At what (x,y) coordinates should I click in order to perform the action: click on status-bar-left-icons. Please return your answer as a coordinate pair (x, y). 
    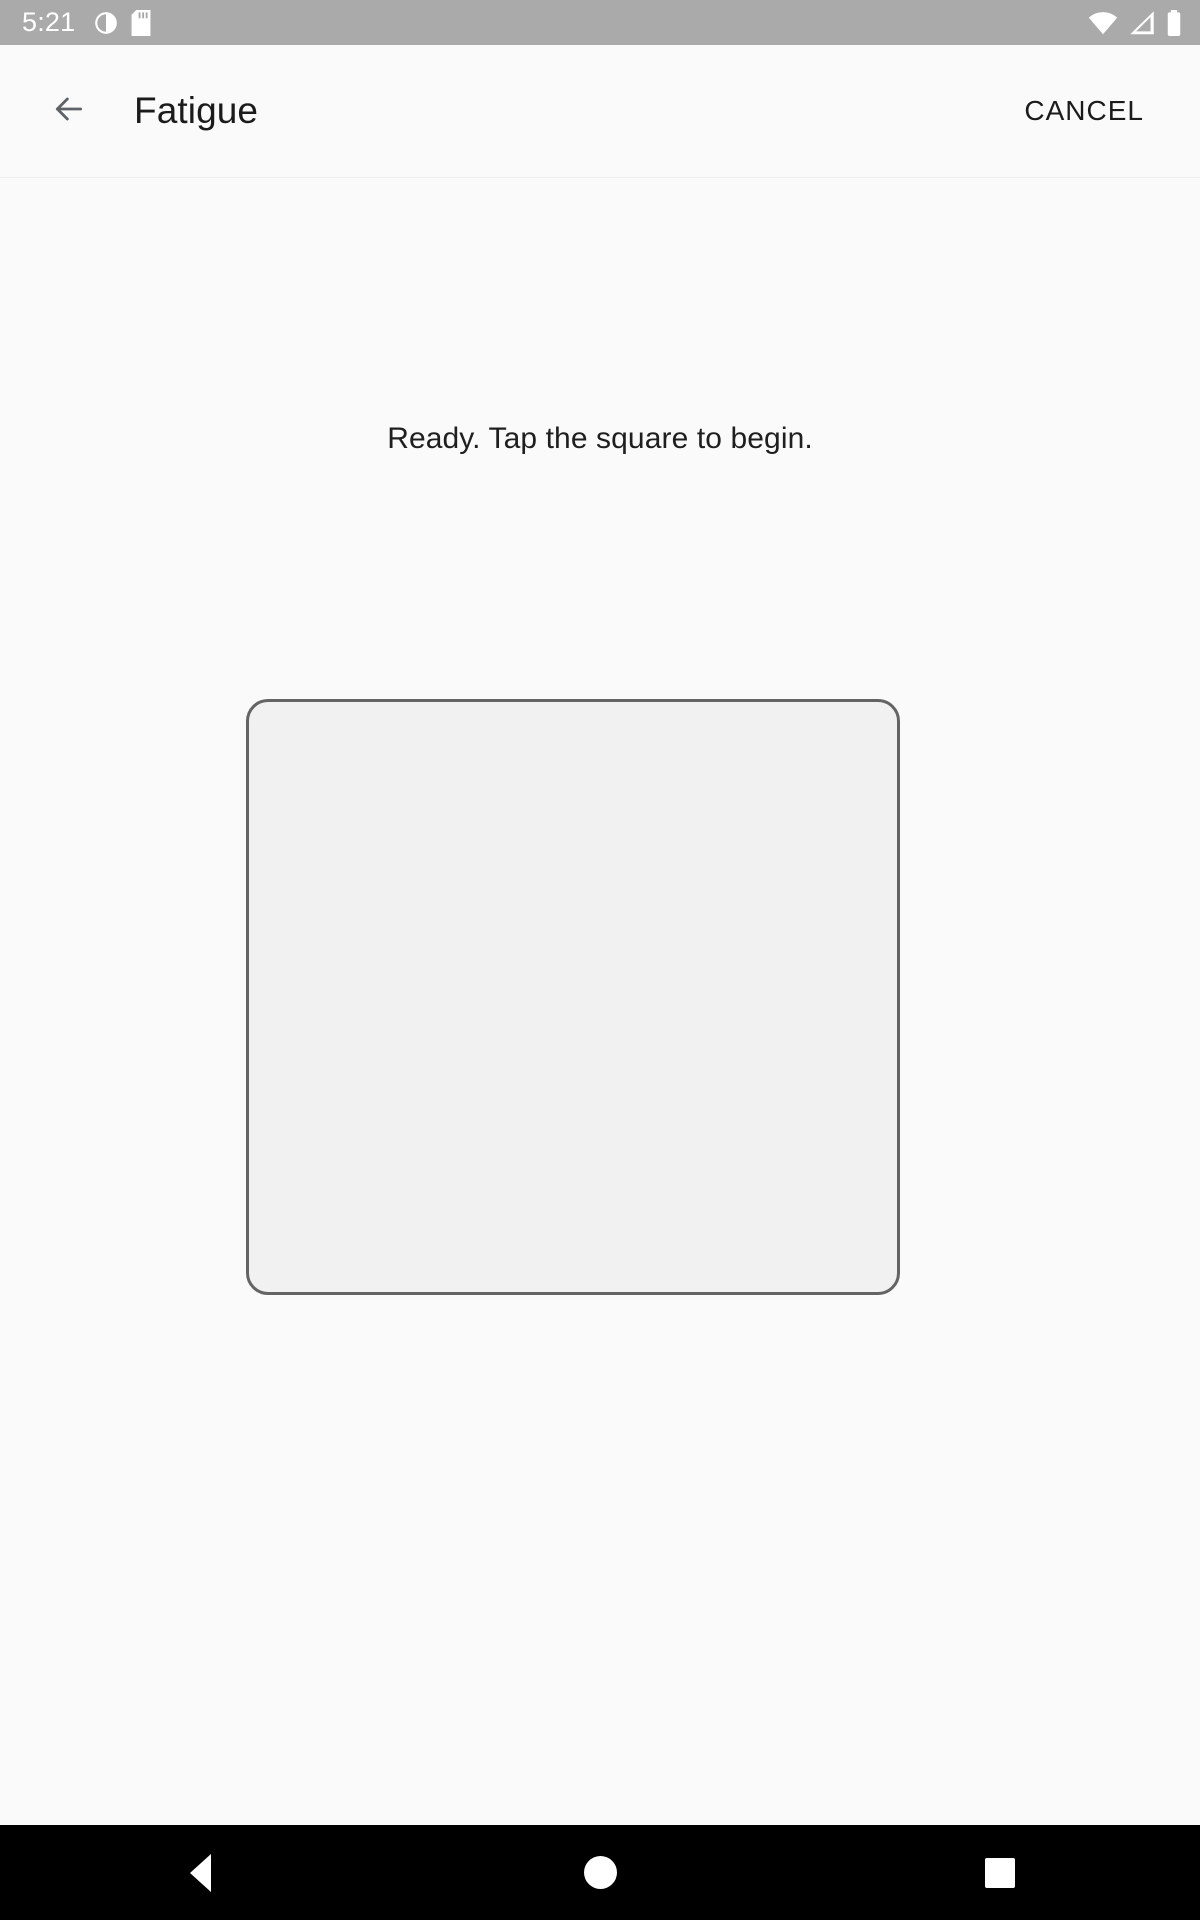
    Looking at the image, I should click on (122, 22).